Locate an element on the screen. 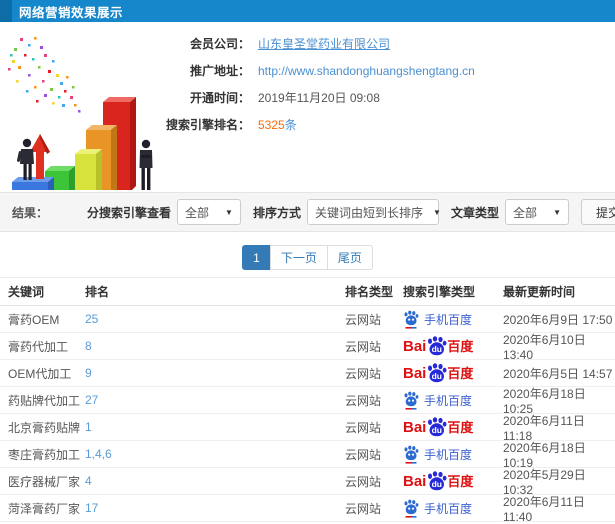  keyword-cell: 膏药代加工 is located at coordinates (38, 346).